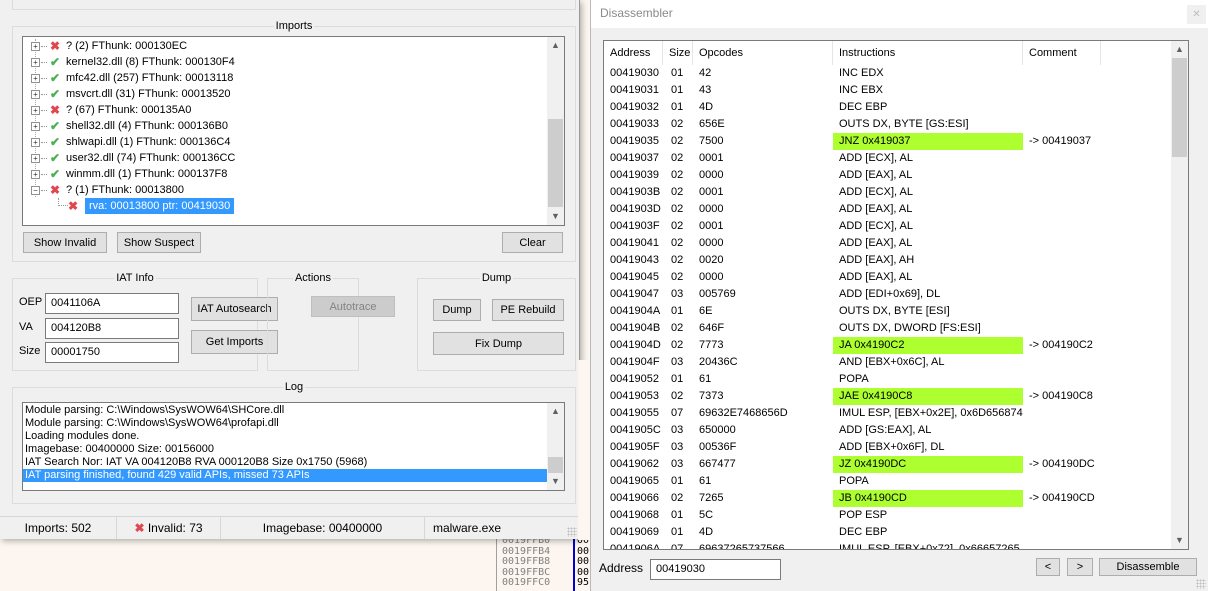  What do you see at coordinates (889, 515) in the screenshot?
I see `disassembly-row: 00419068 01 5C POP ESP` at bounding box center [889, 515].